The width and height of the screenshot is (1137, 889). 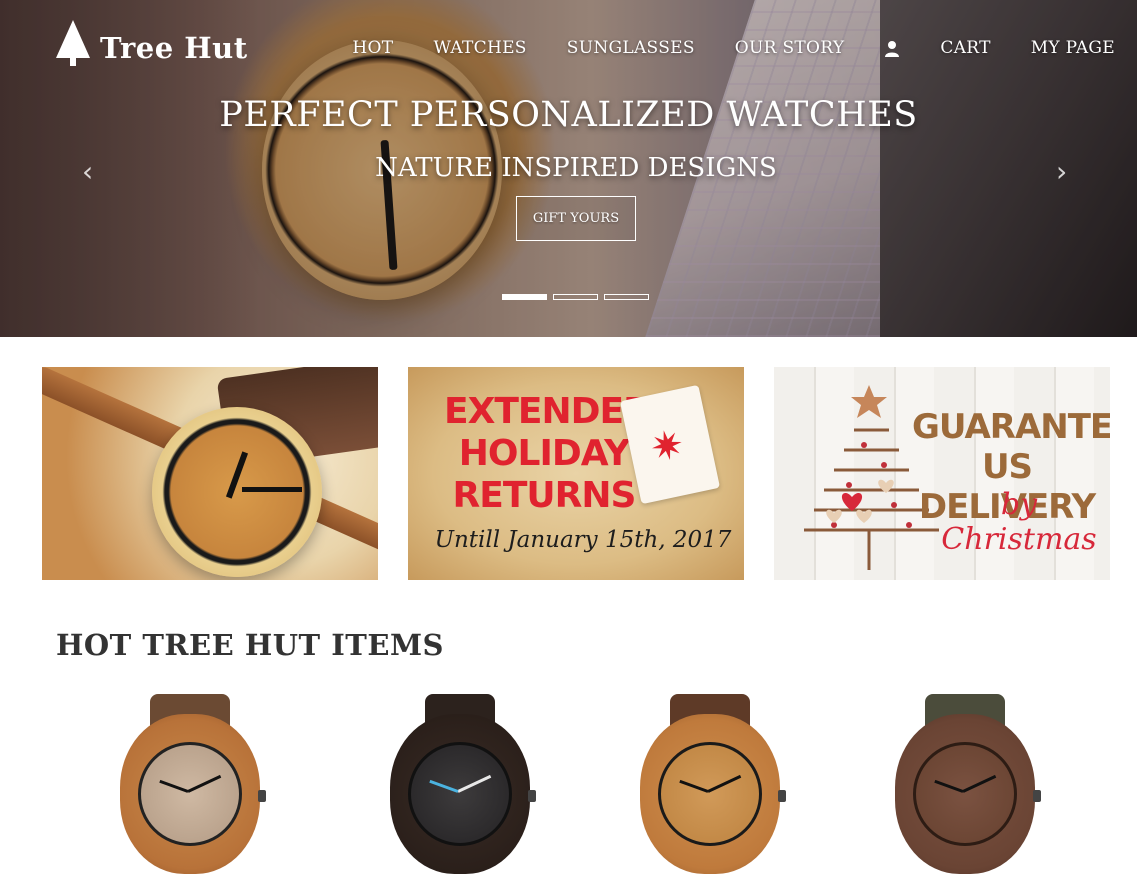 What do you see at coordinates (790, 48) in the screenshot?
I see `nav-our-story: OUR STORY` at bounding box center [790, 48].